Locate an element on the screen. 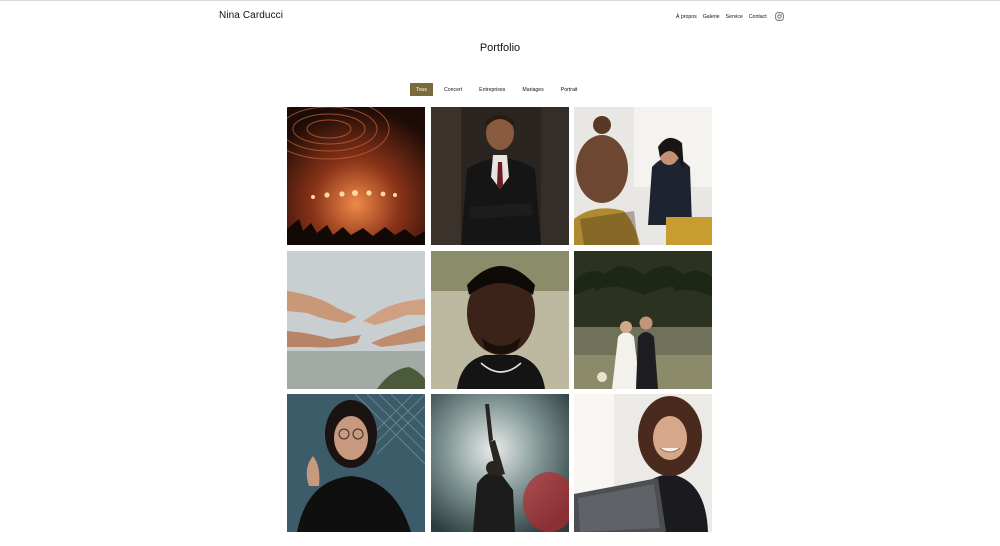 This screenshot has height=546, width=1000. main-nav: À propos Galerie Service Contact is located at coordinates (730, 16).